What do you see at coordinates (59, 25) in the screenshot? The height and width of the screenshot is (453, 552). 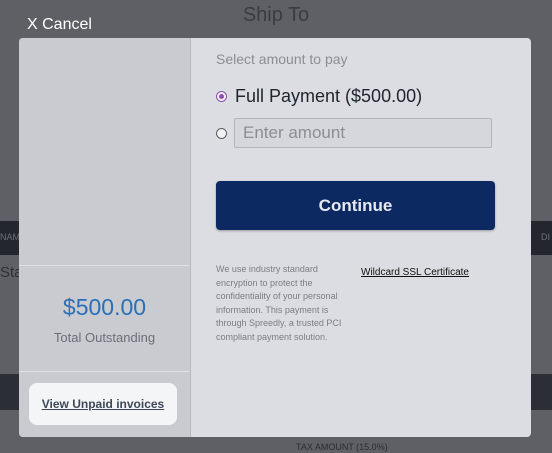 I see `cancel-button: X Cancel` at bounding box center [59, 25].